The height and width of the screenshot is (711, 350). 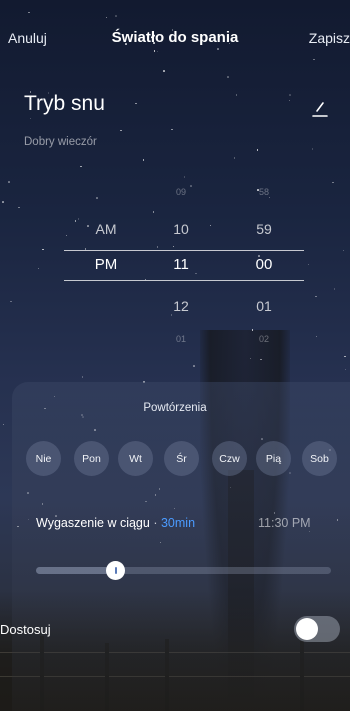 I want to click on hour-option: 01, so click(x=181, y=339).